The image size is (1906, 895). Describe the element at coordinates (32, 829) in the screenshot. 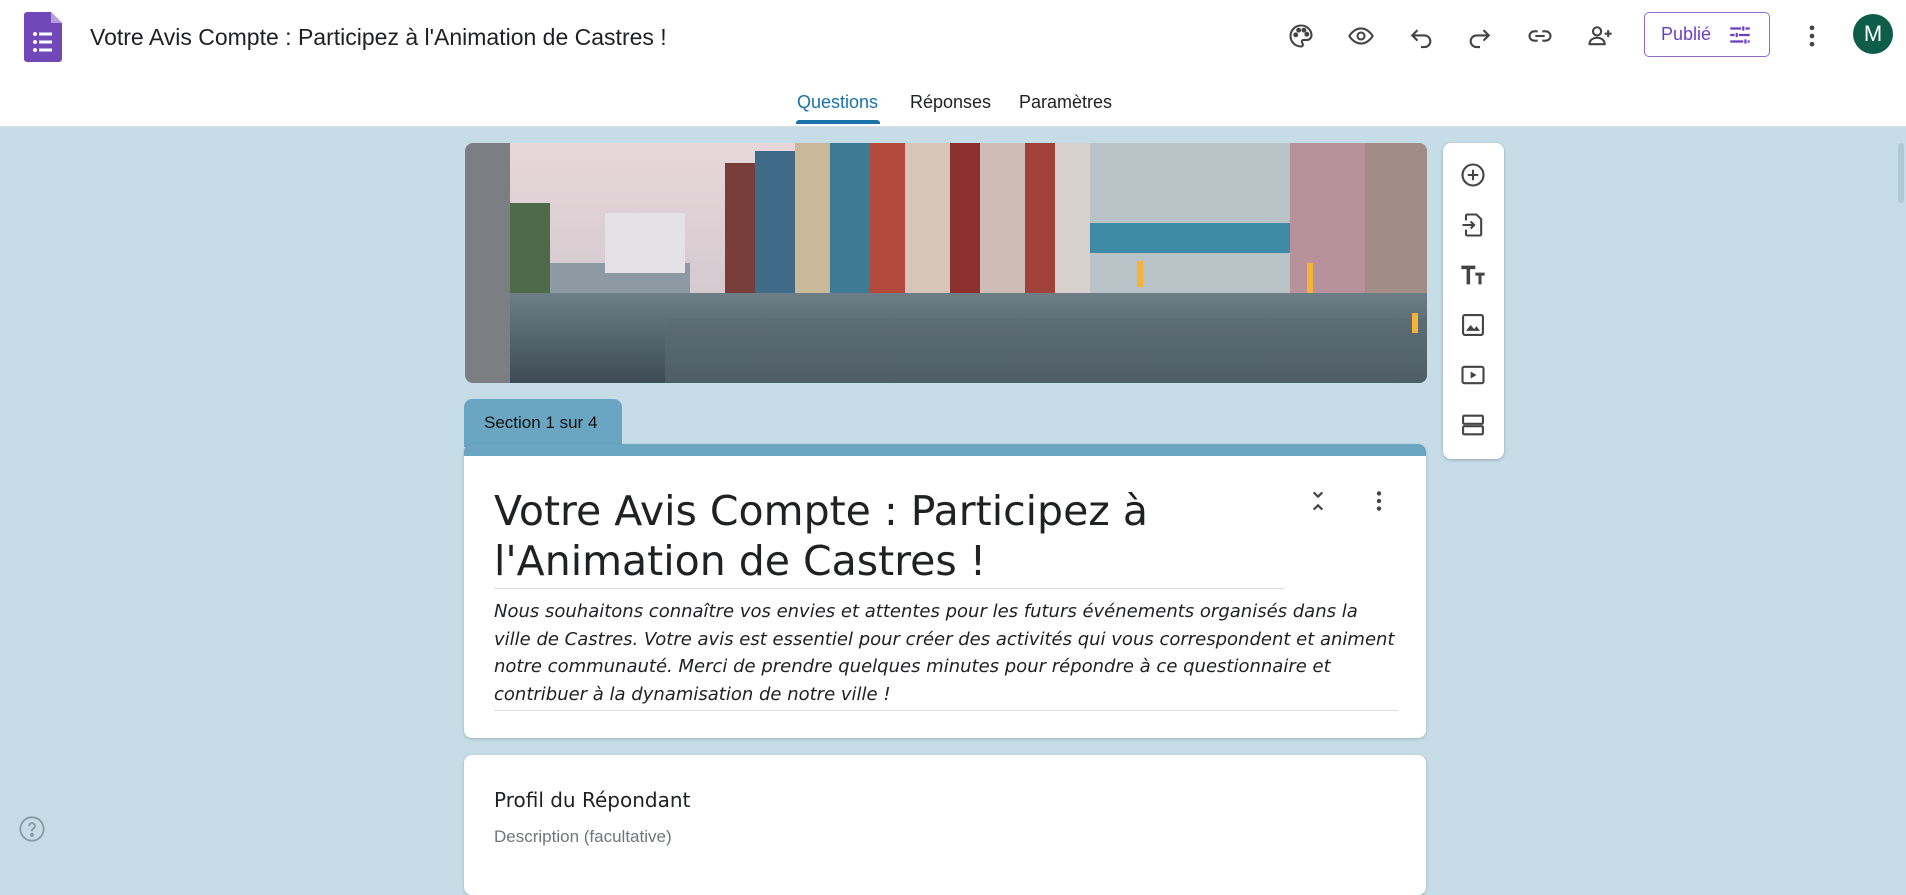

I see `help-icon` at that location.